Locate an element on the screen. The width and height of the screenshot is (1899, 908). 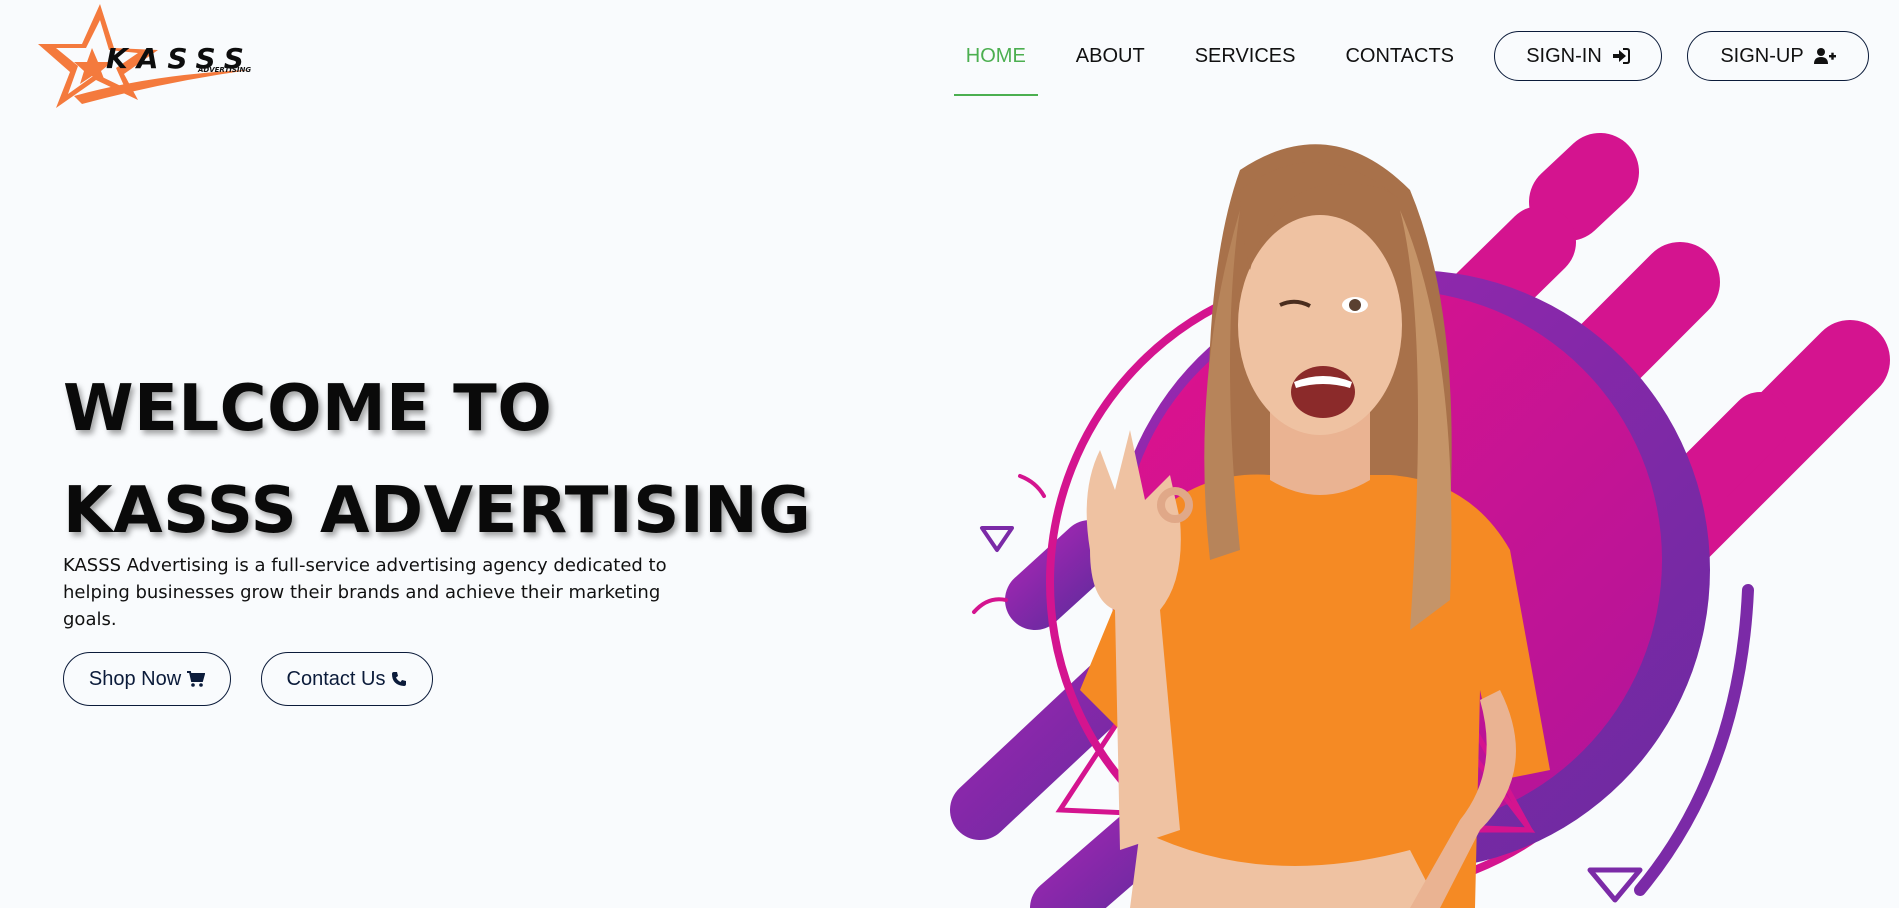
hero-title-line-1: WELCOME TO is located at coordinates (308, 409).